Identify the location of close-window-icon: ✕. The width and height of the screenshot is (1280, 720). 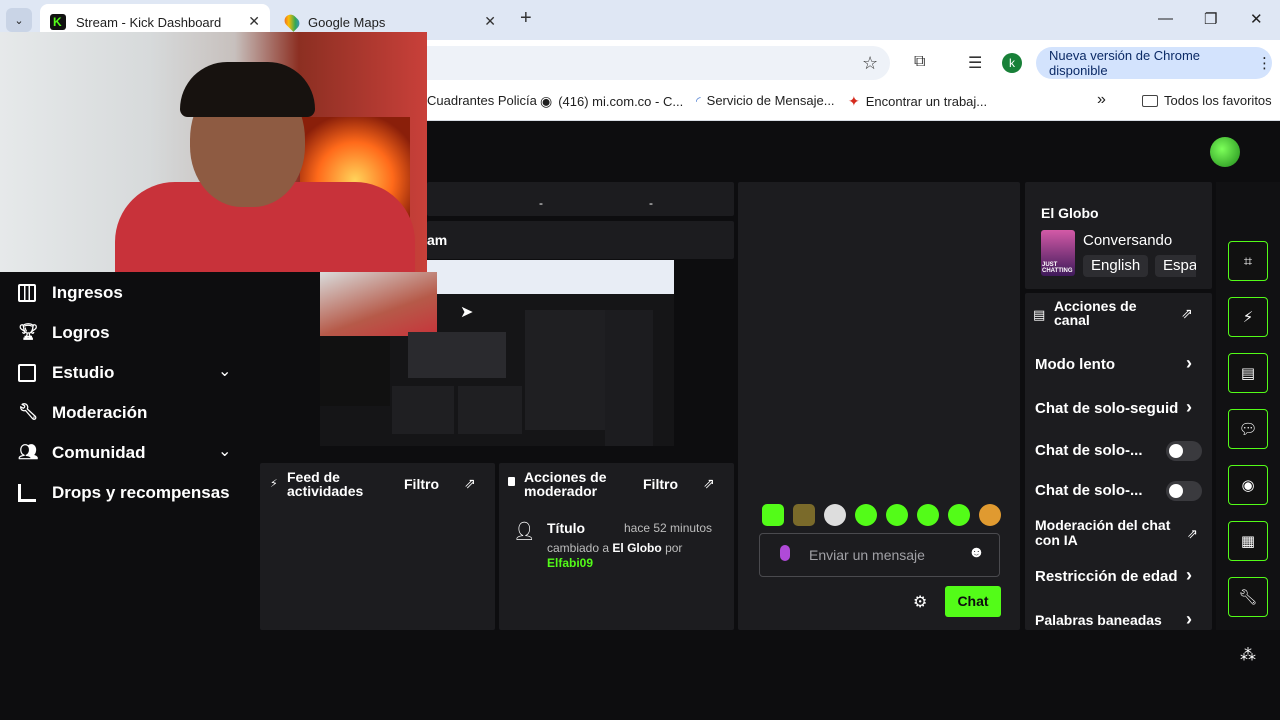
(1256, 19).